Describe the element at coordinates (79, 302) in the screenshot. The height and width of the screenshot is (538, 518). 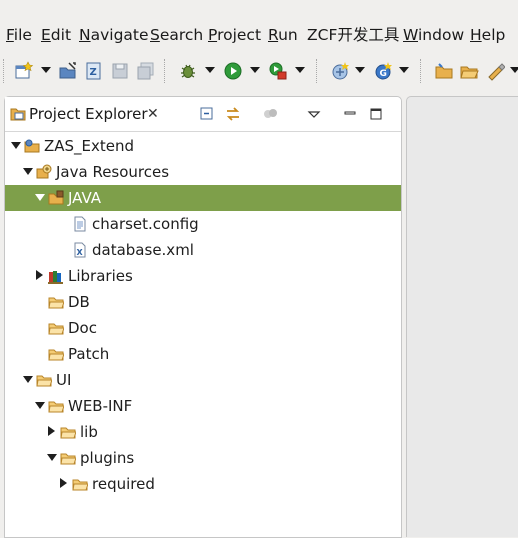
I see `tree-node-label: DB` at that location.